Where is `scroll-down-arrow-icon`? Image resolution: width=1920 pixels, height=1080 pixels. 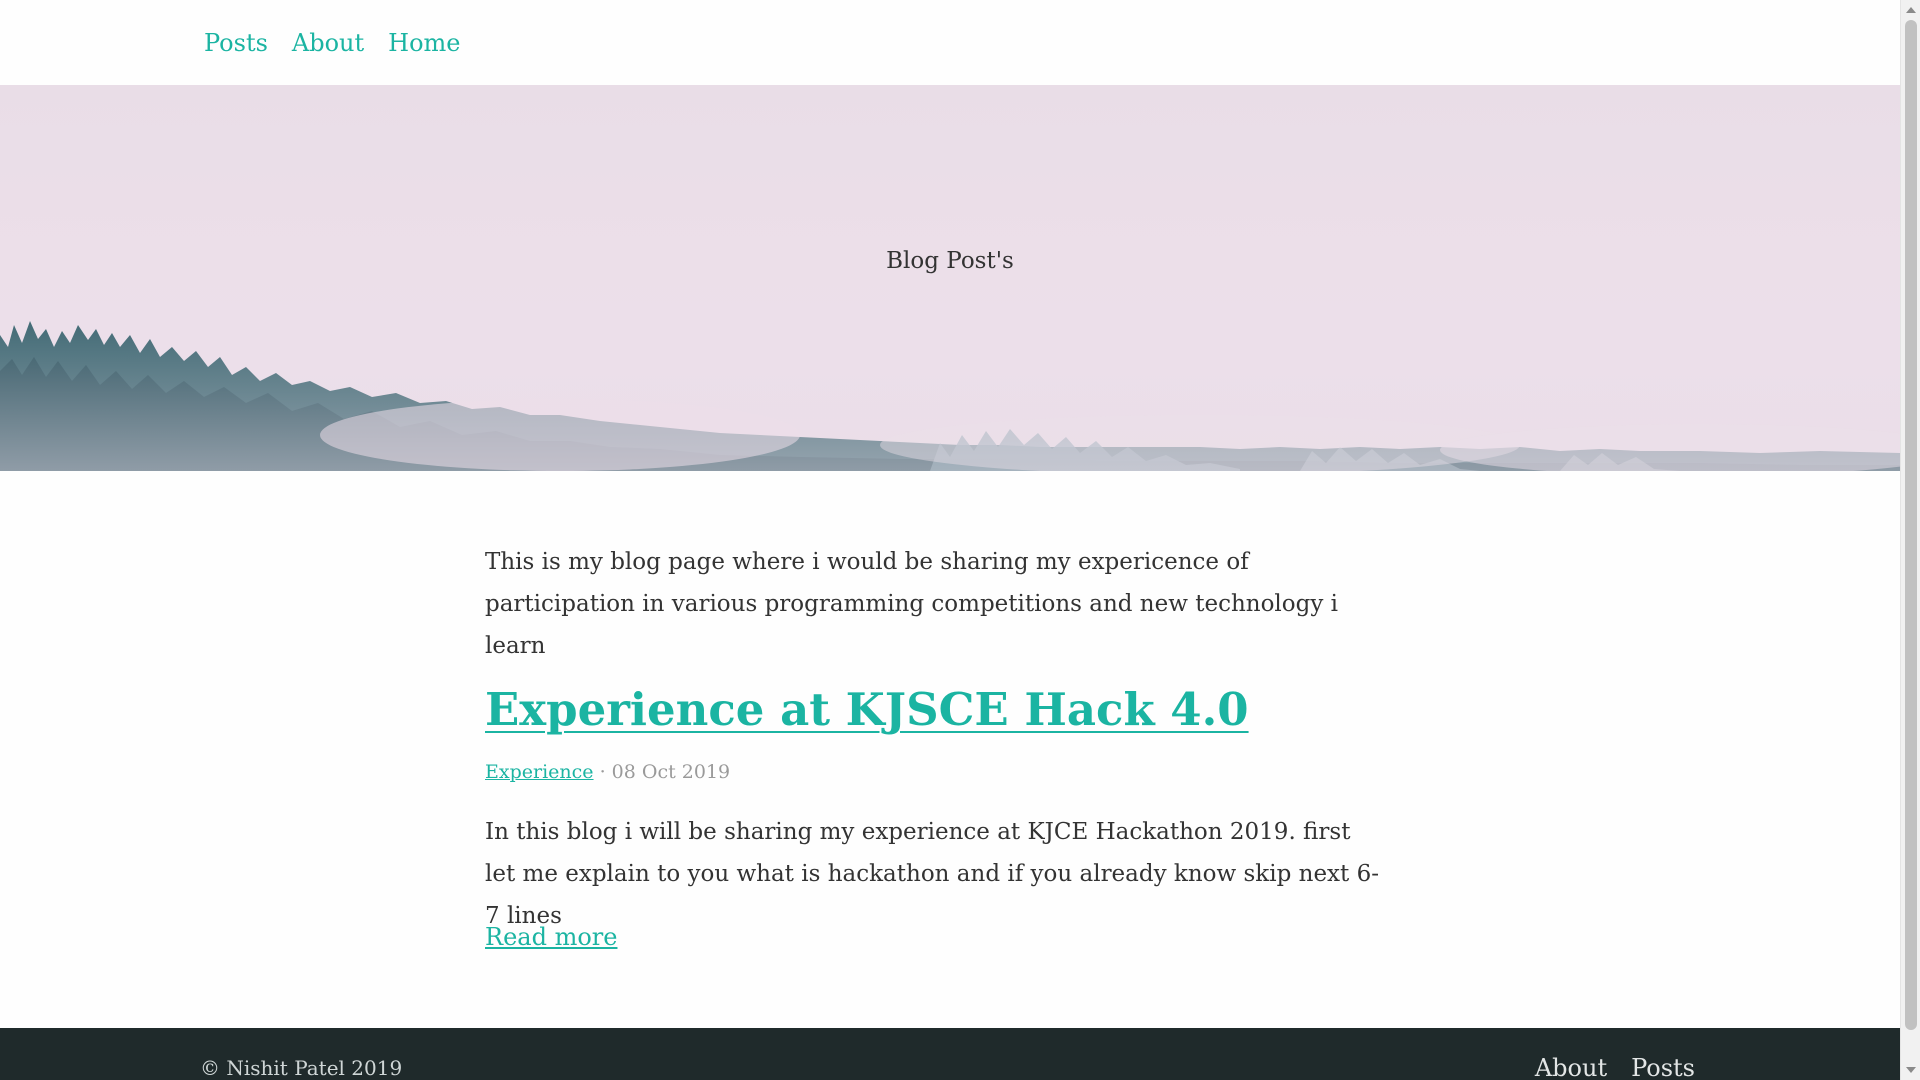 scroll-down-arrow-icon is located at coordinates (1911, 1070).